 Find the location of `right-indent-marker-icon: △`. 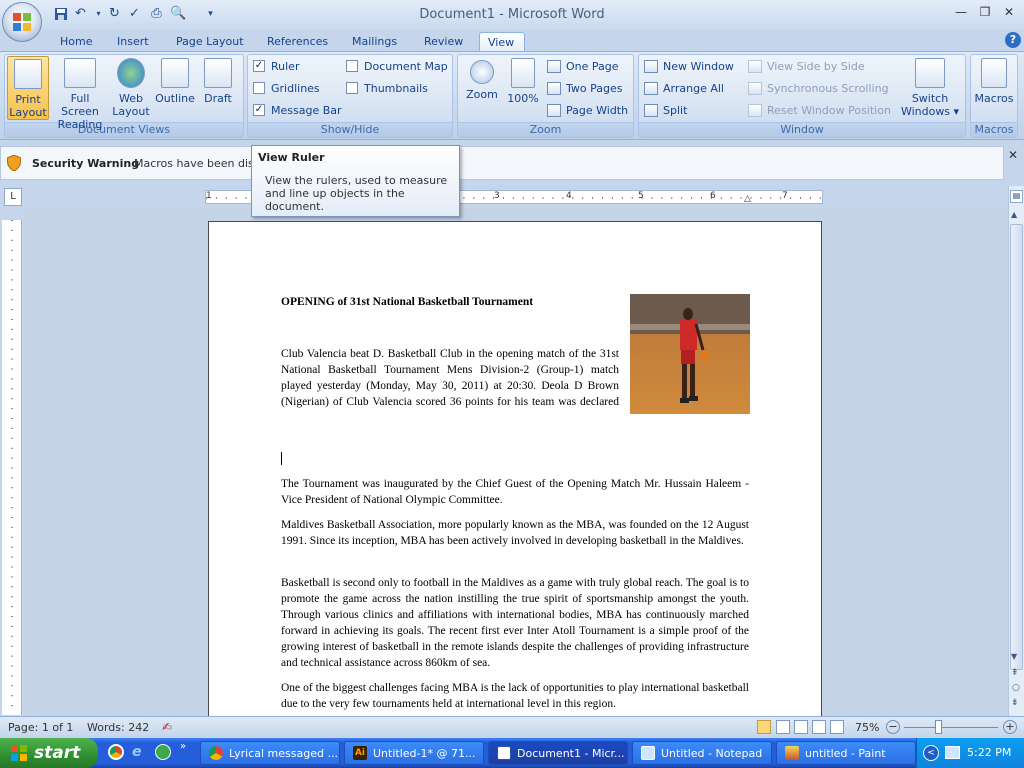

right-indent-marker-icon: △ is located at coordinates (747, 199).